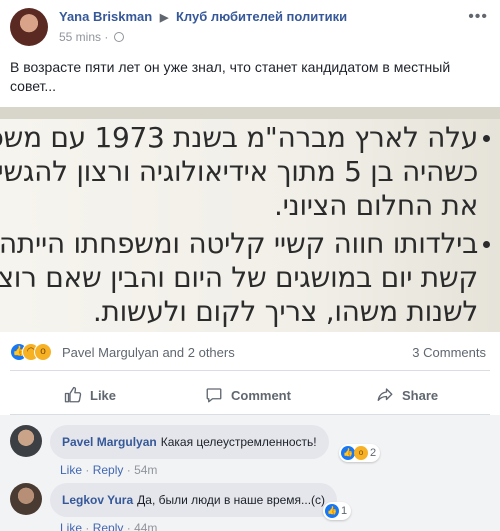 Image resolution: width=500 pixels, height=531 pixels. I want to click on comment-actions: Like · Reply · 54m, so click(109, 470).